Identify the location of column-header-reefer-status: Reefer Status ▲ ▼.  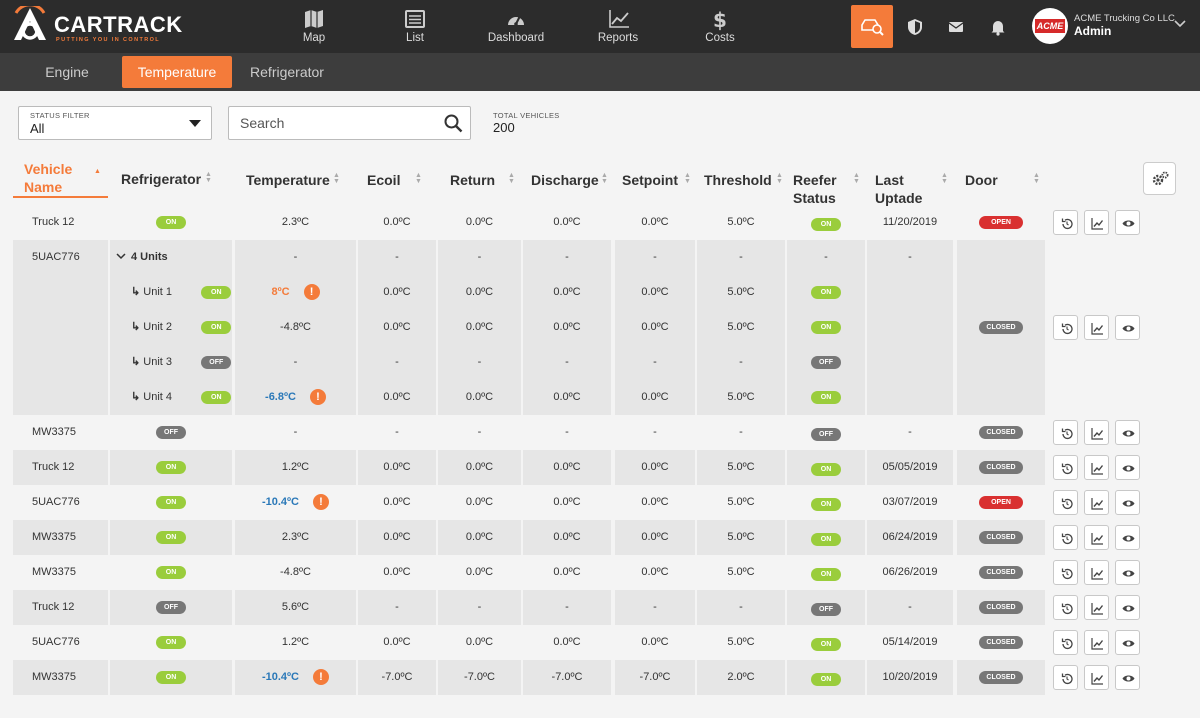
(826, 189).